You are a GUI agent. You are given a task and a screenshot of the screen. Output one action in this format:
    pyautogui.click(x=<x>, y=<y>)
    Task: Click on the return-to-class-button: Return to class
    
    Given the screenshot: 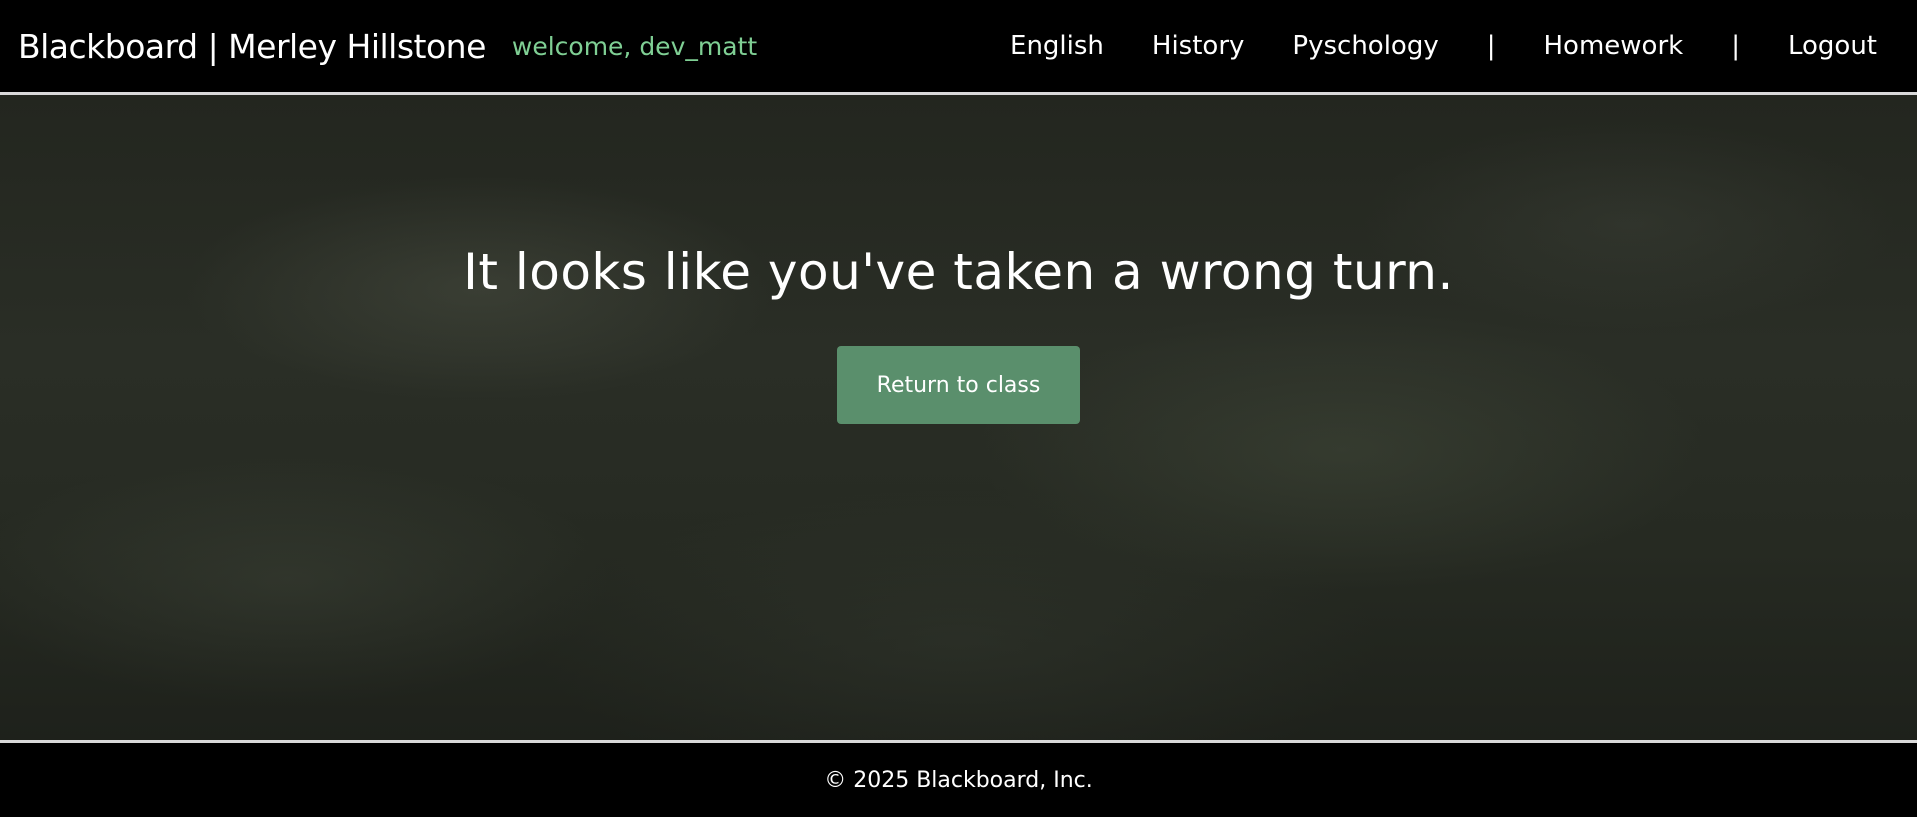 What is the action you would take?
    pyautogui.click(x=958, y=385)
    